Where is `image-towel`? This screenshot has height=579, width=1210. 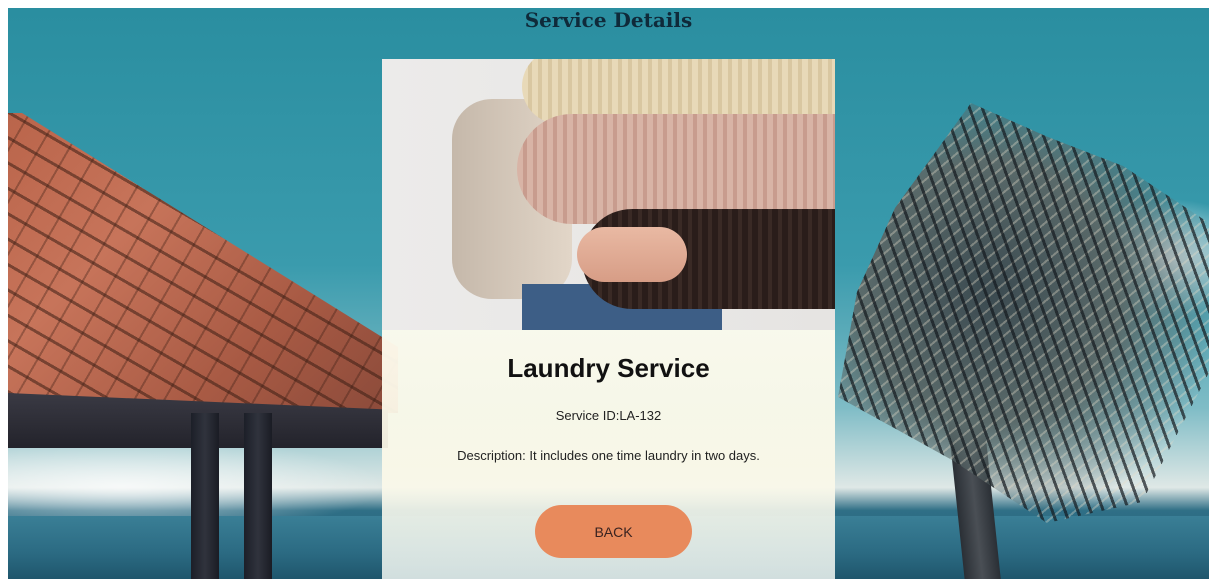
image-towel is located at coordinates (676, 169).